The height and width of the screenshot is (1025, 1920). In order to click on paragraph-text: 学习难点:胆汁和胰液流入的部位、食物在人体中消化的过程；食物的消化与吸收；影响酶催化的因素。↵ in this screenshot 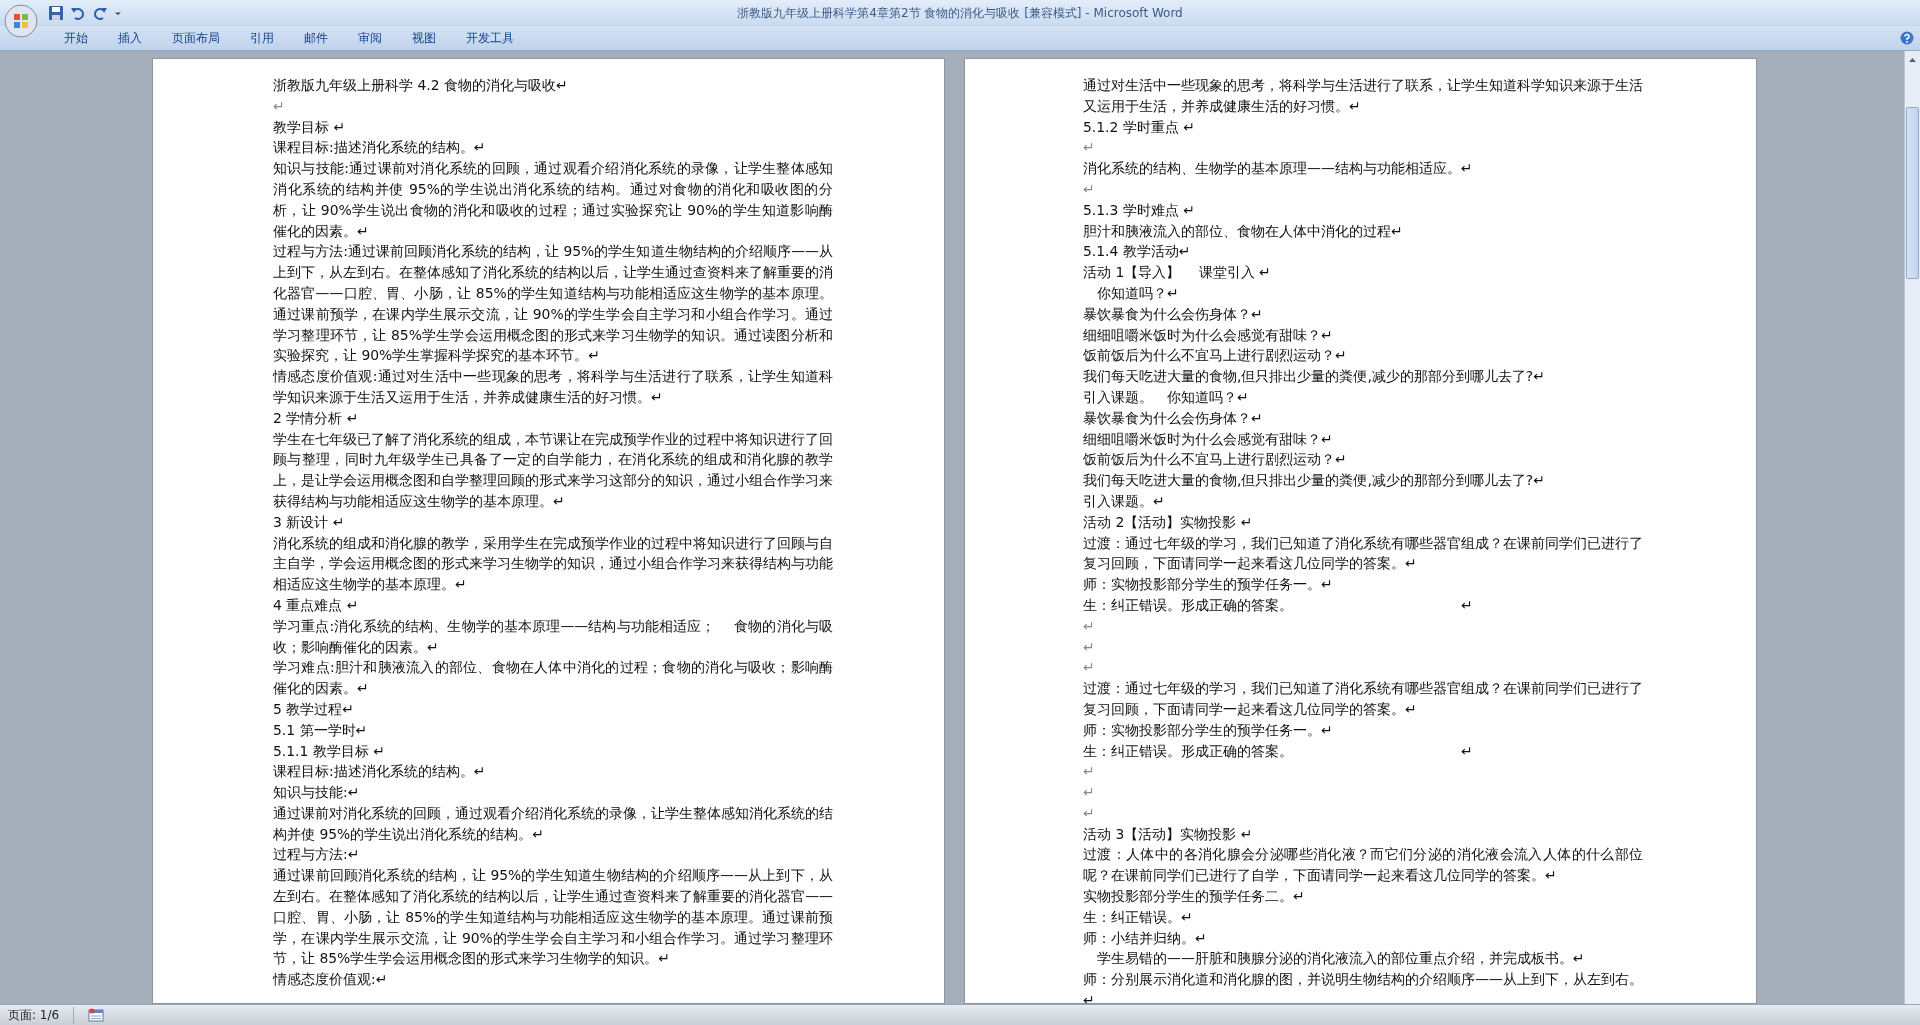, I will do `click(553, 678)`.